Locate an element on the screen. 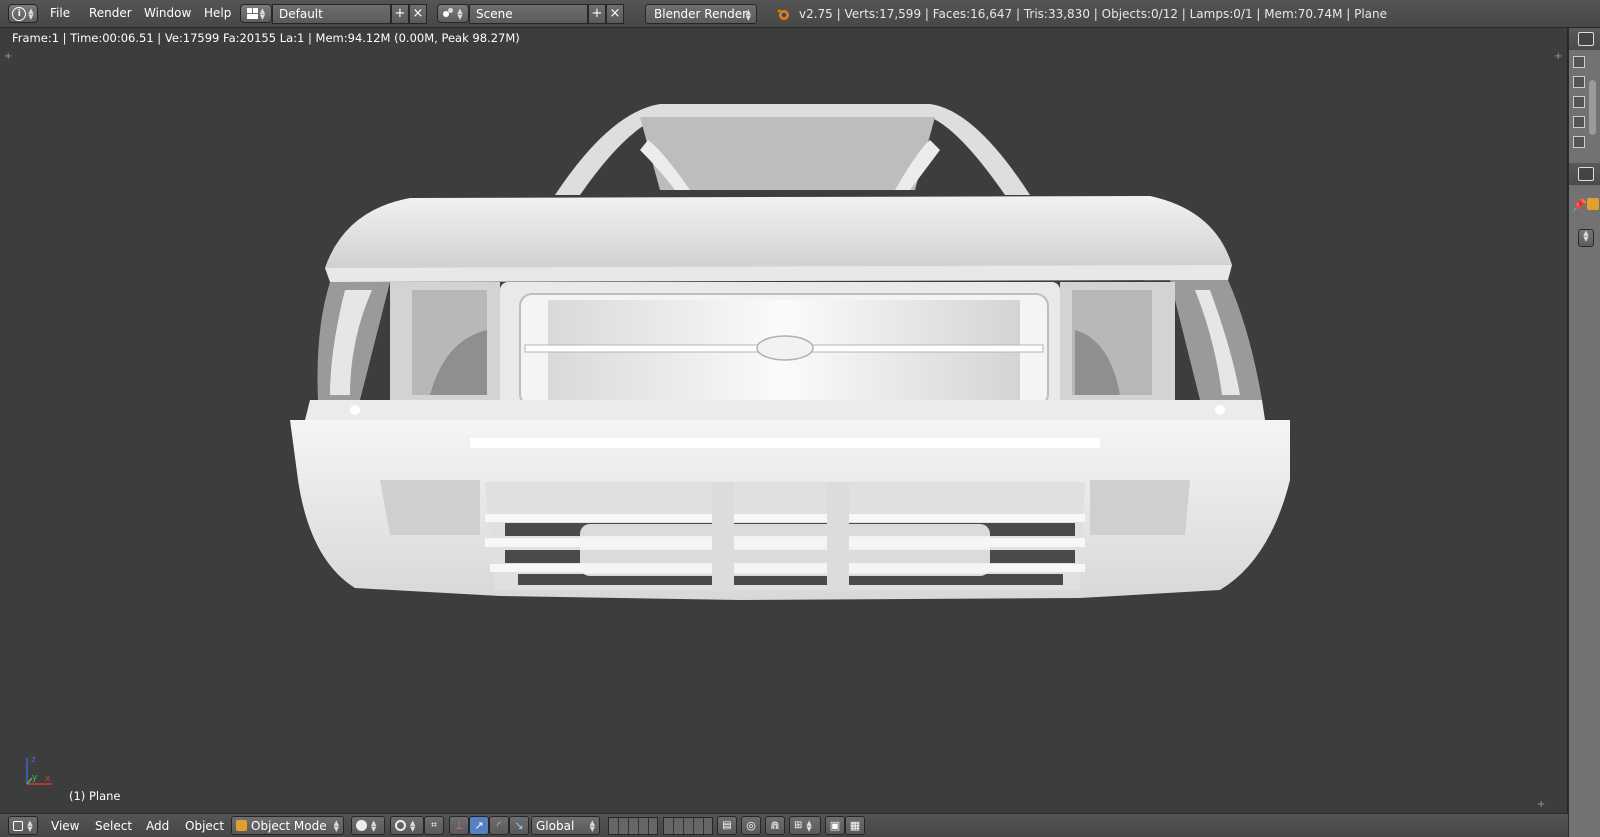  viewport-shading-selector: ▲ ▼ is located at coordinates (368, 825).